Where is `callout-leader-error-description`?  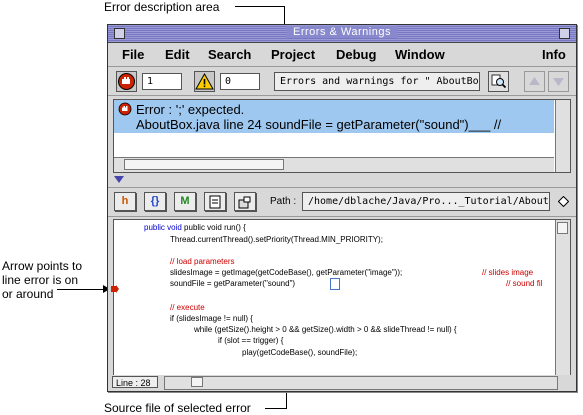
callout-leader-error-description is located at coordinates (260, 6).